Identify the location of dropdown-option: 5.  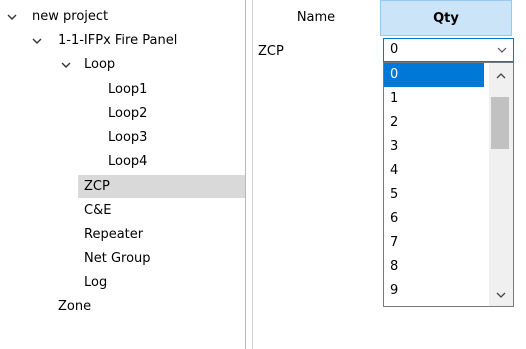
(434, 195).